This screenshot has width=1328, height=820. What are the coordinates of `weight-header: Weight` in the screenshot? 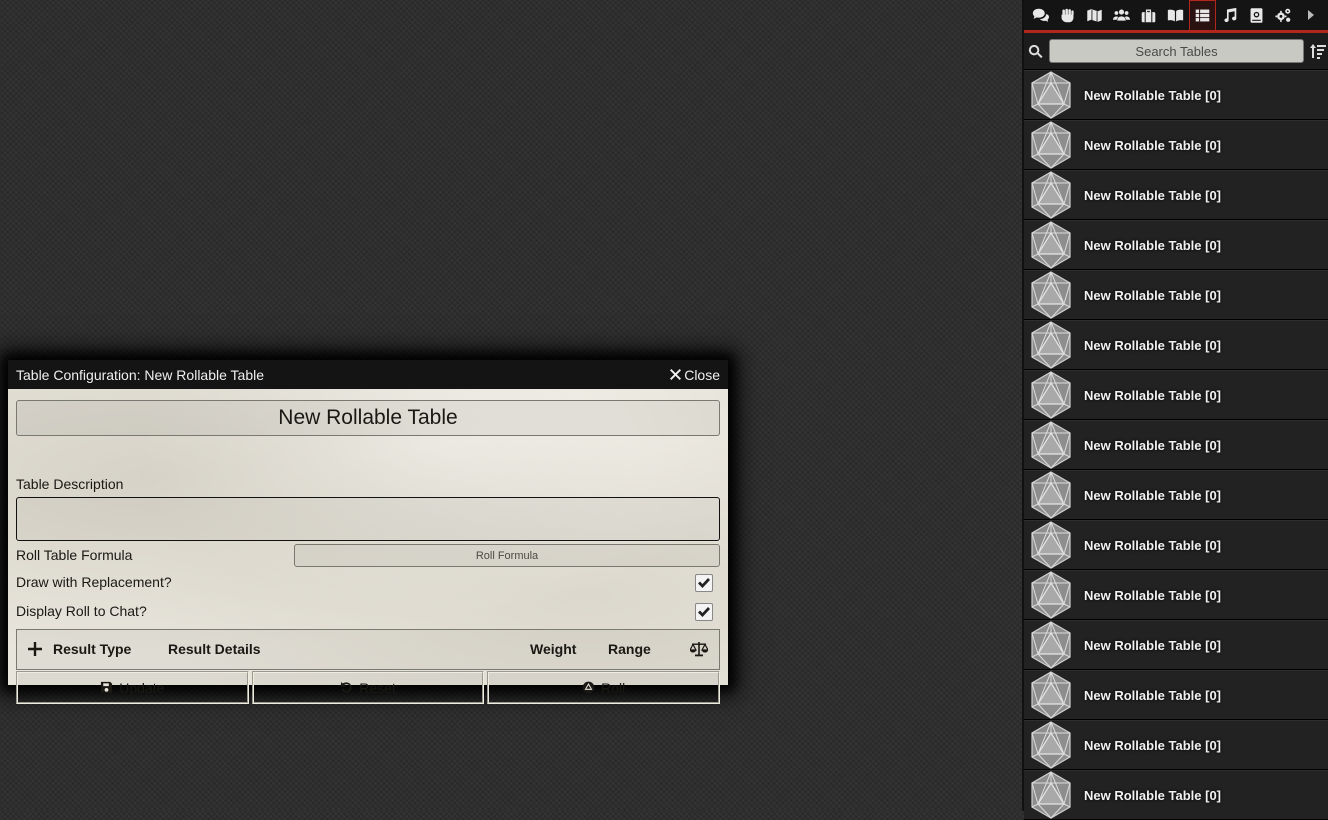 It's located at (553, 649).